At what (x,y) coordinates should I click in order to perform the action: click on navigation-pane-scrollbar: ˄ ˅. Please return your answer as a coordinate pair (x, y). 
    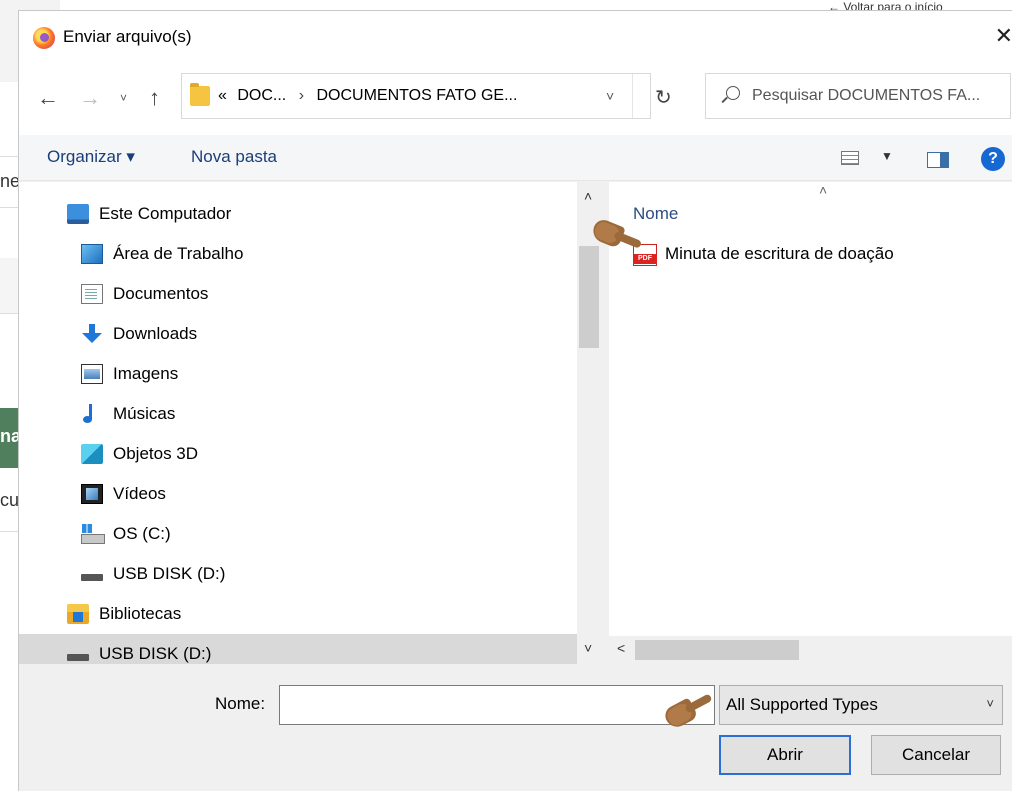
    Looking at the image, I should click on (593, 423).